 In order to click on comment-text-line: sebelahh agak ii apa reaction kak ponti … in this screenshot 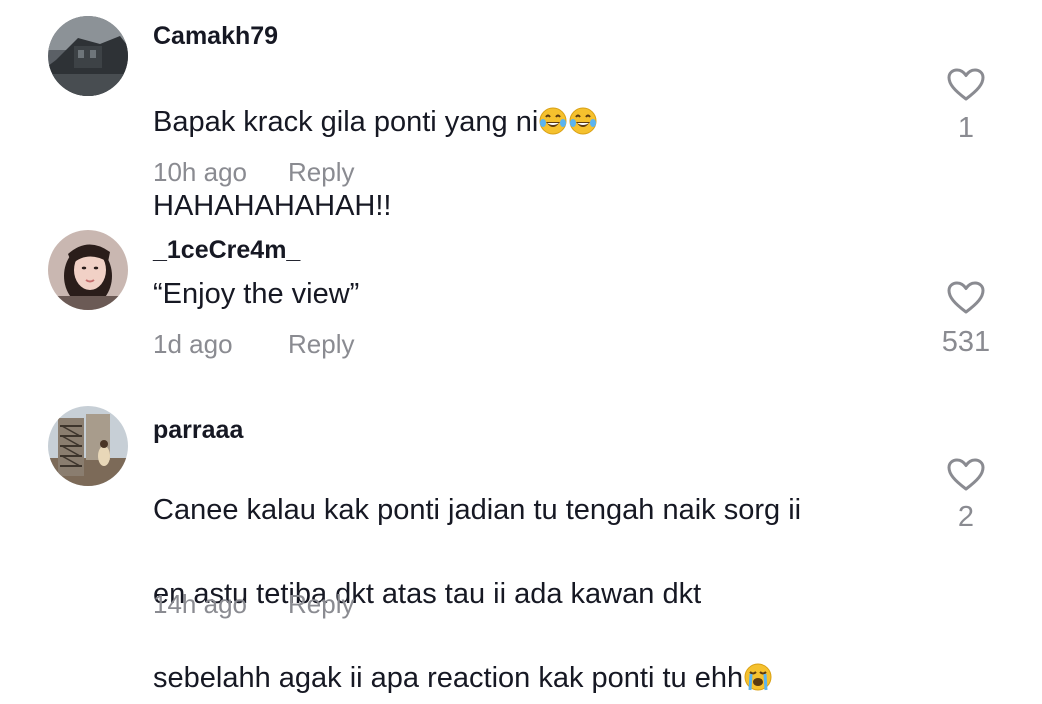, I will do `click(448, 678)`.